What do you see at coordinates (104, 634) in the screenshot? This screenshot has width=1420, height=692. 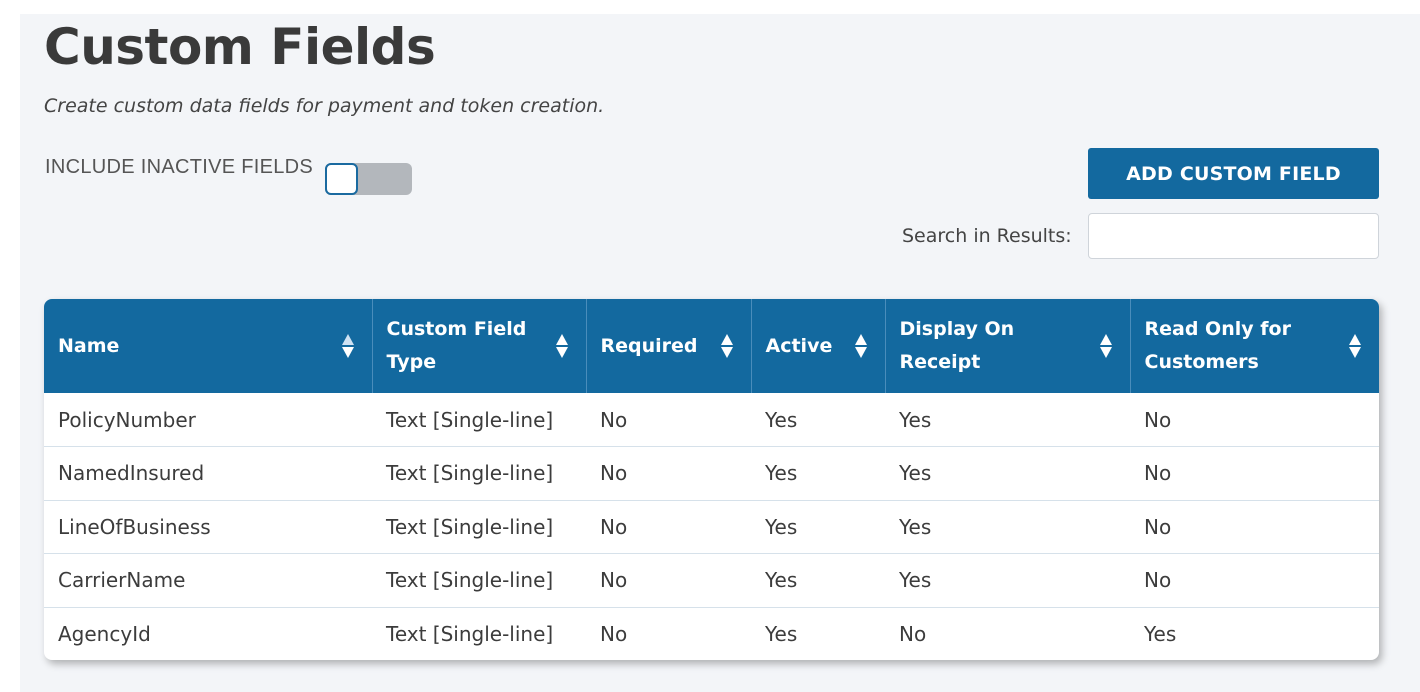 I see `cell-name: AgencyId` at bounding box center [104, 634].